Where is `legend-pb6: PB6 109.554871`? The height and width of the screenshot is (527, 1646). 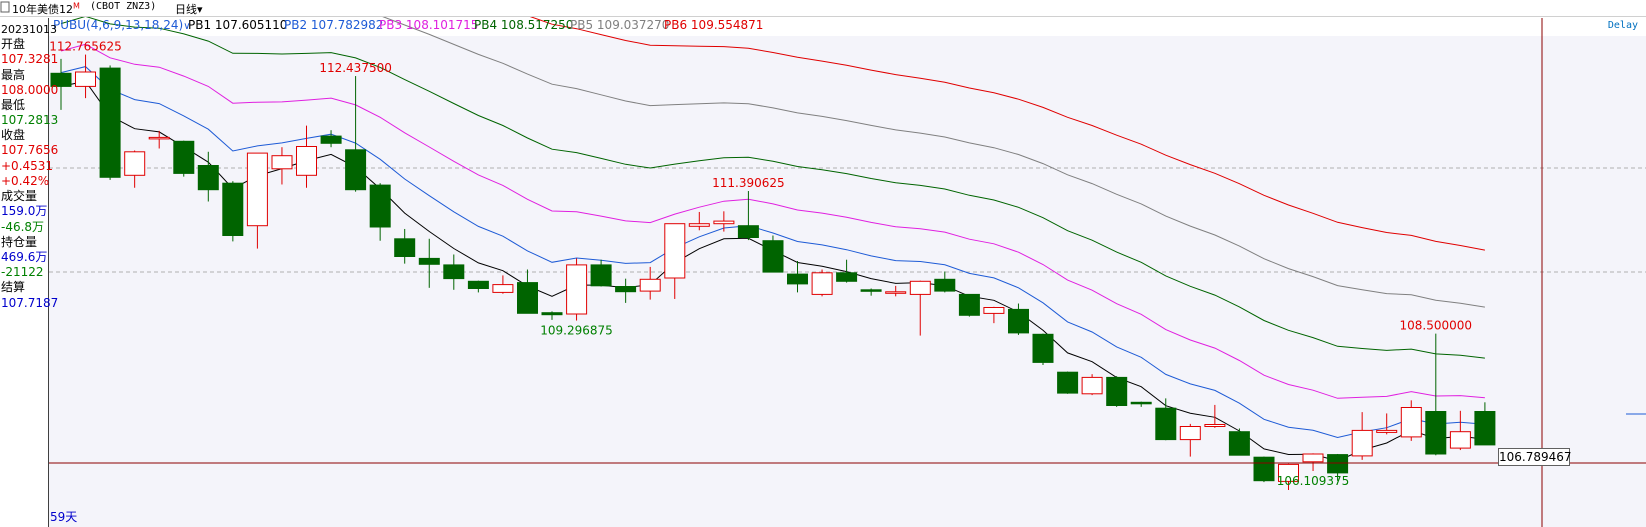
legend-pb6: PB6 109.554871 is located at coordinates (714, 25).